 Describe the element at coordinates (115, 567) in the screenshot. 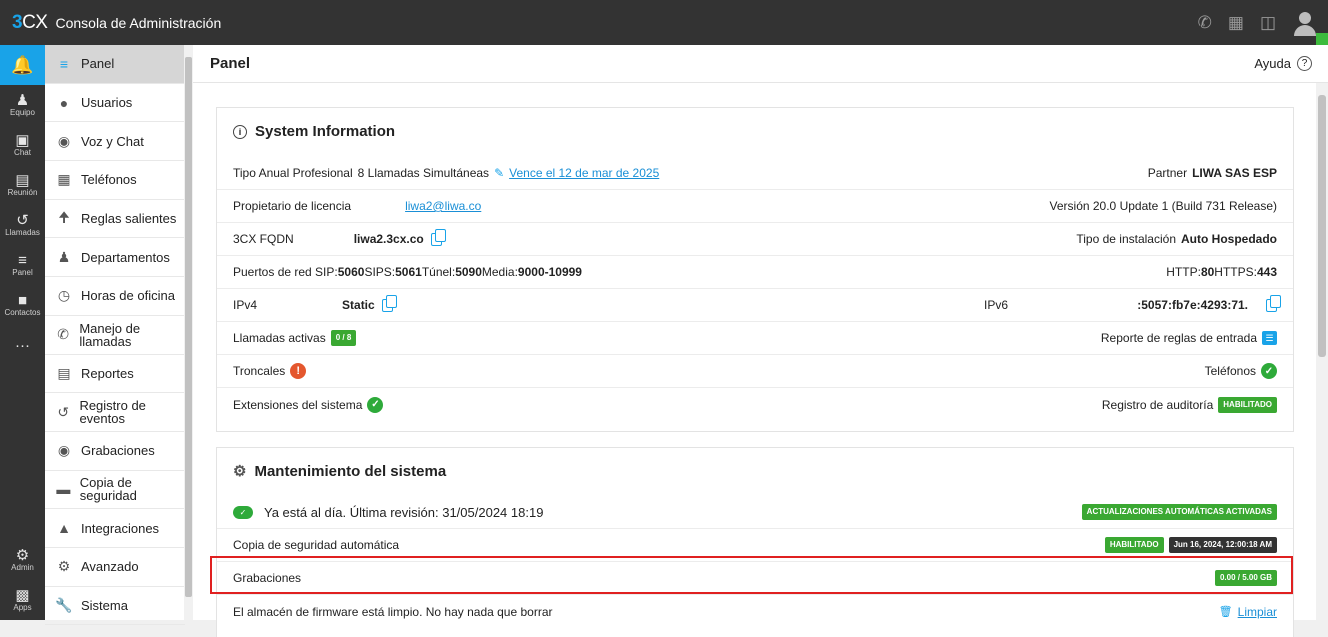

I see `nav-item-avanzado: ⚙ Avanzado` at that location.